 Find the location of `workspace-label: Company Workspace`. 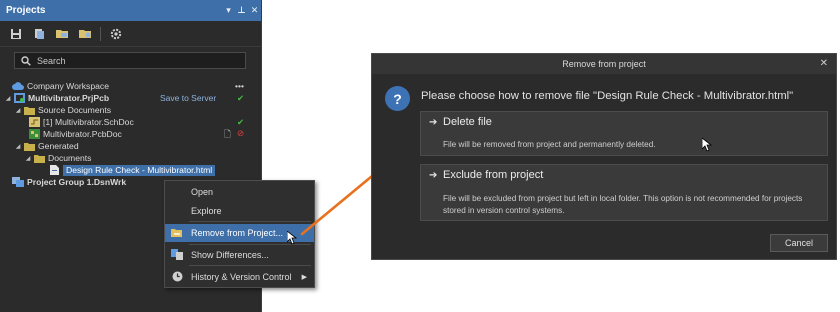

workspace-label: Company Workspace is located at coordinates (68, 86).